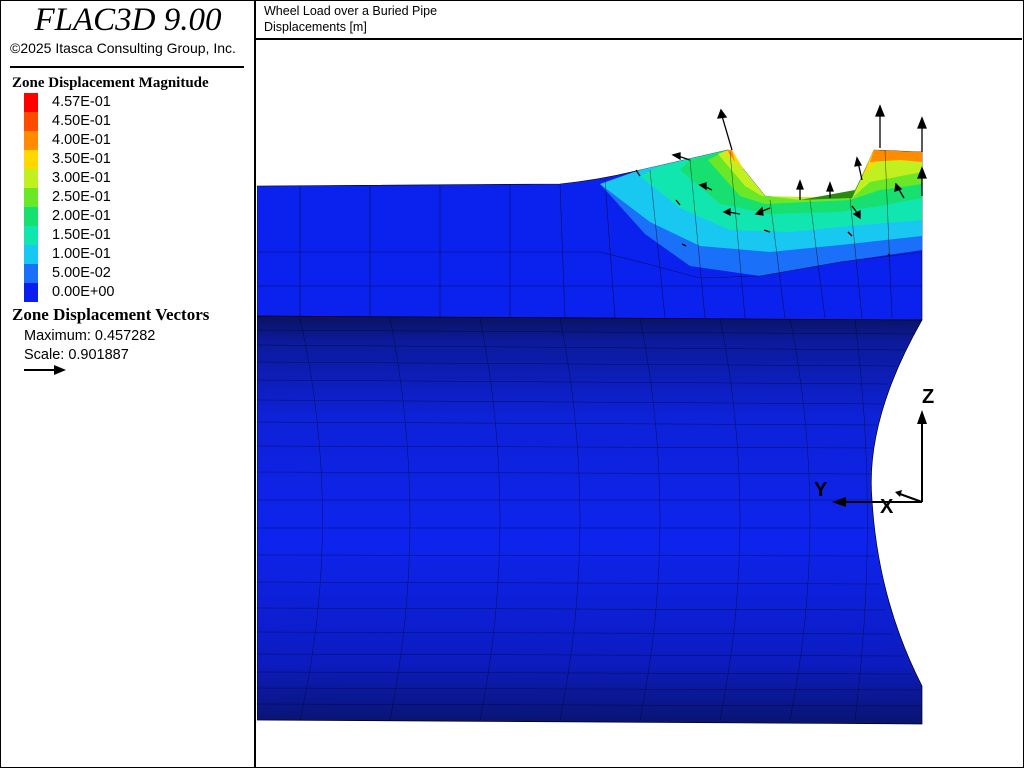 The width and height of the screenshot is (1024, 768). What do you see at coordinates (45, 370) in the screenshot?
I see `scale-arrow-icon` at bounding box center [45, 370].